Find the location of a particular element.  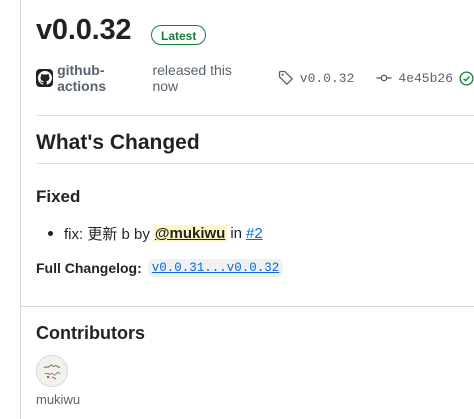

released-text: released this now is located at coordinates (192, 78).